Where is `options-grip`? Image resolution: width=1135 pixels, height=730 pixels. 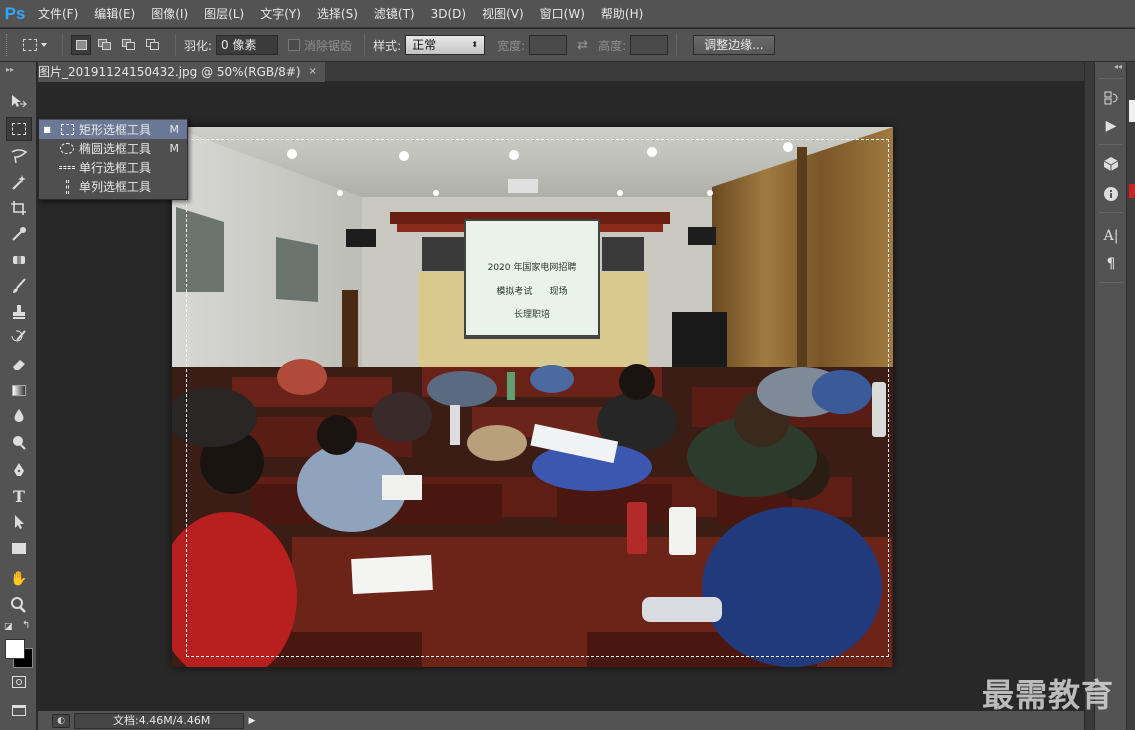
options-grip is located at coordinates (8, 45).